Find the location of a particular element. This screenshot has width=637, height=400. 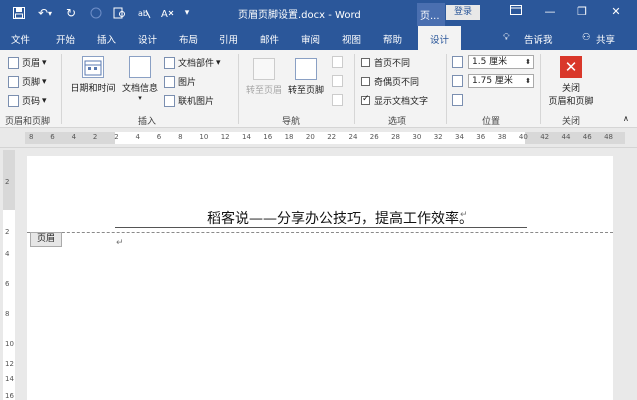

vertical-ruler: 2 2 4 6 8 10 12 14 16 is located at coordinates (9, 275).